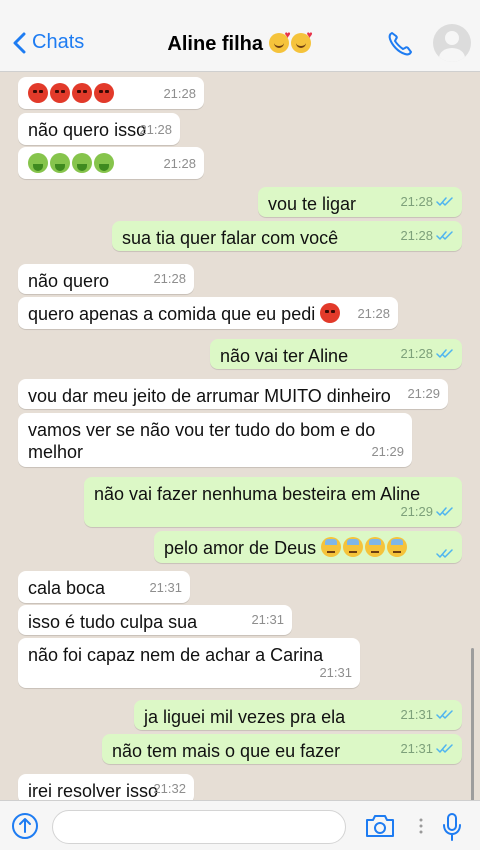 Image resolution: width=480 pixels, height=850 pixels. I want to click on incoming-message: irei resolver isso 21:32, so click(106, 787).